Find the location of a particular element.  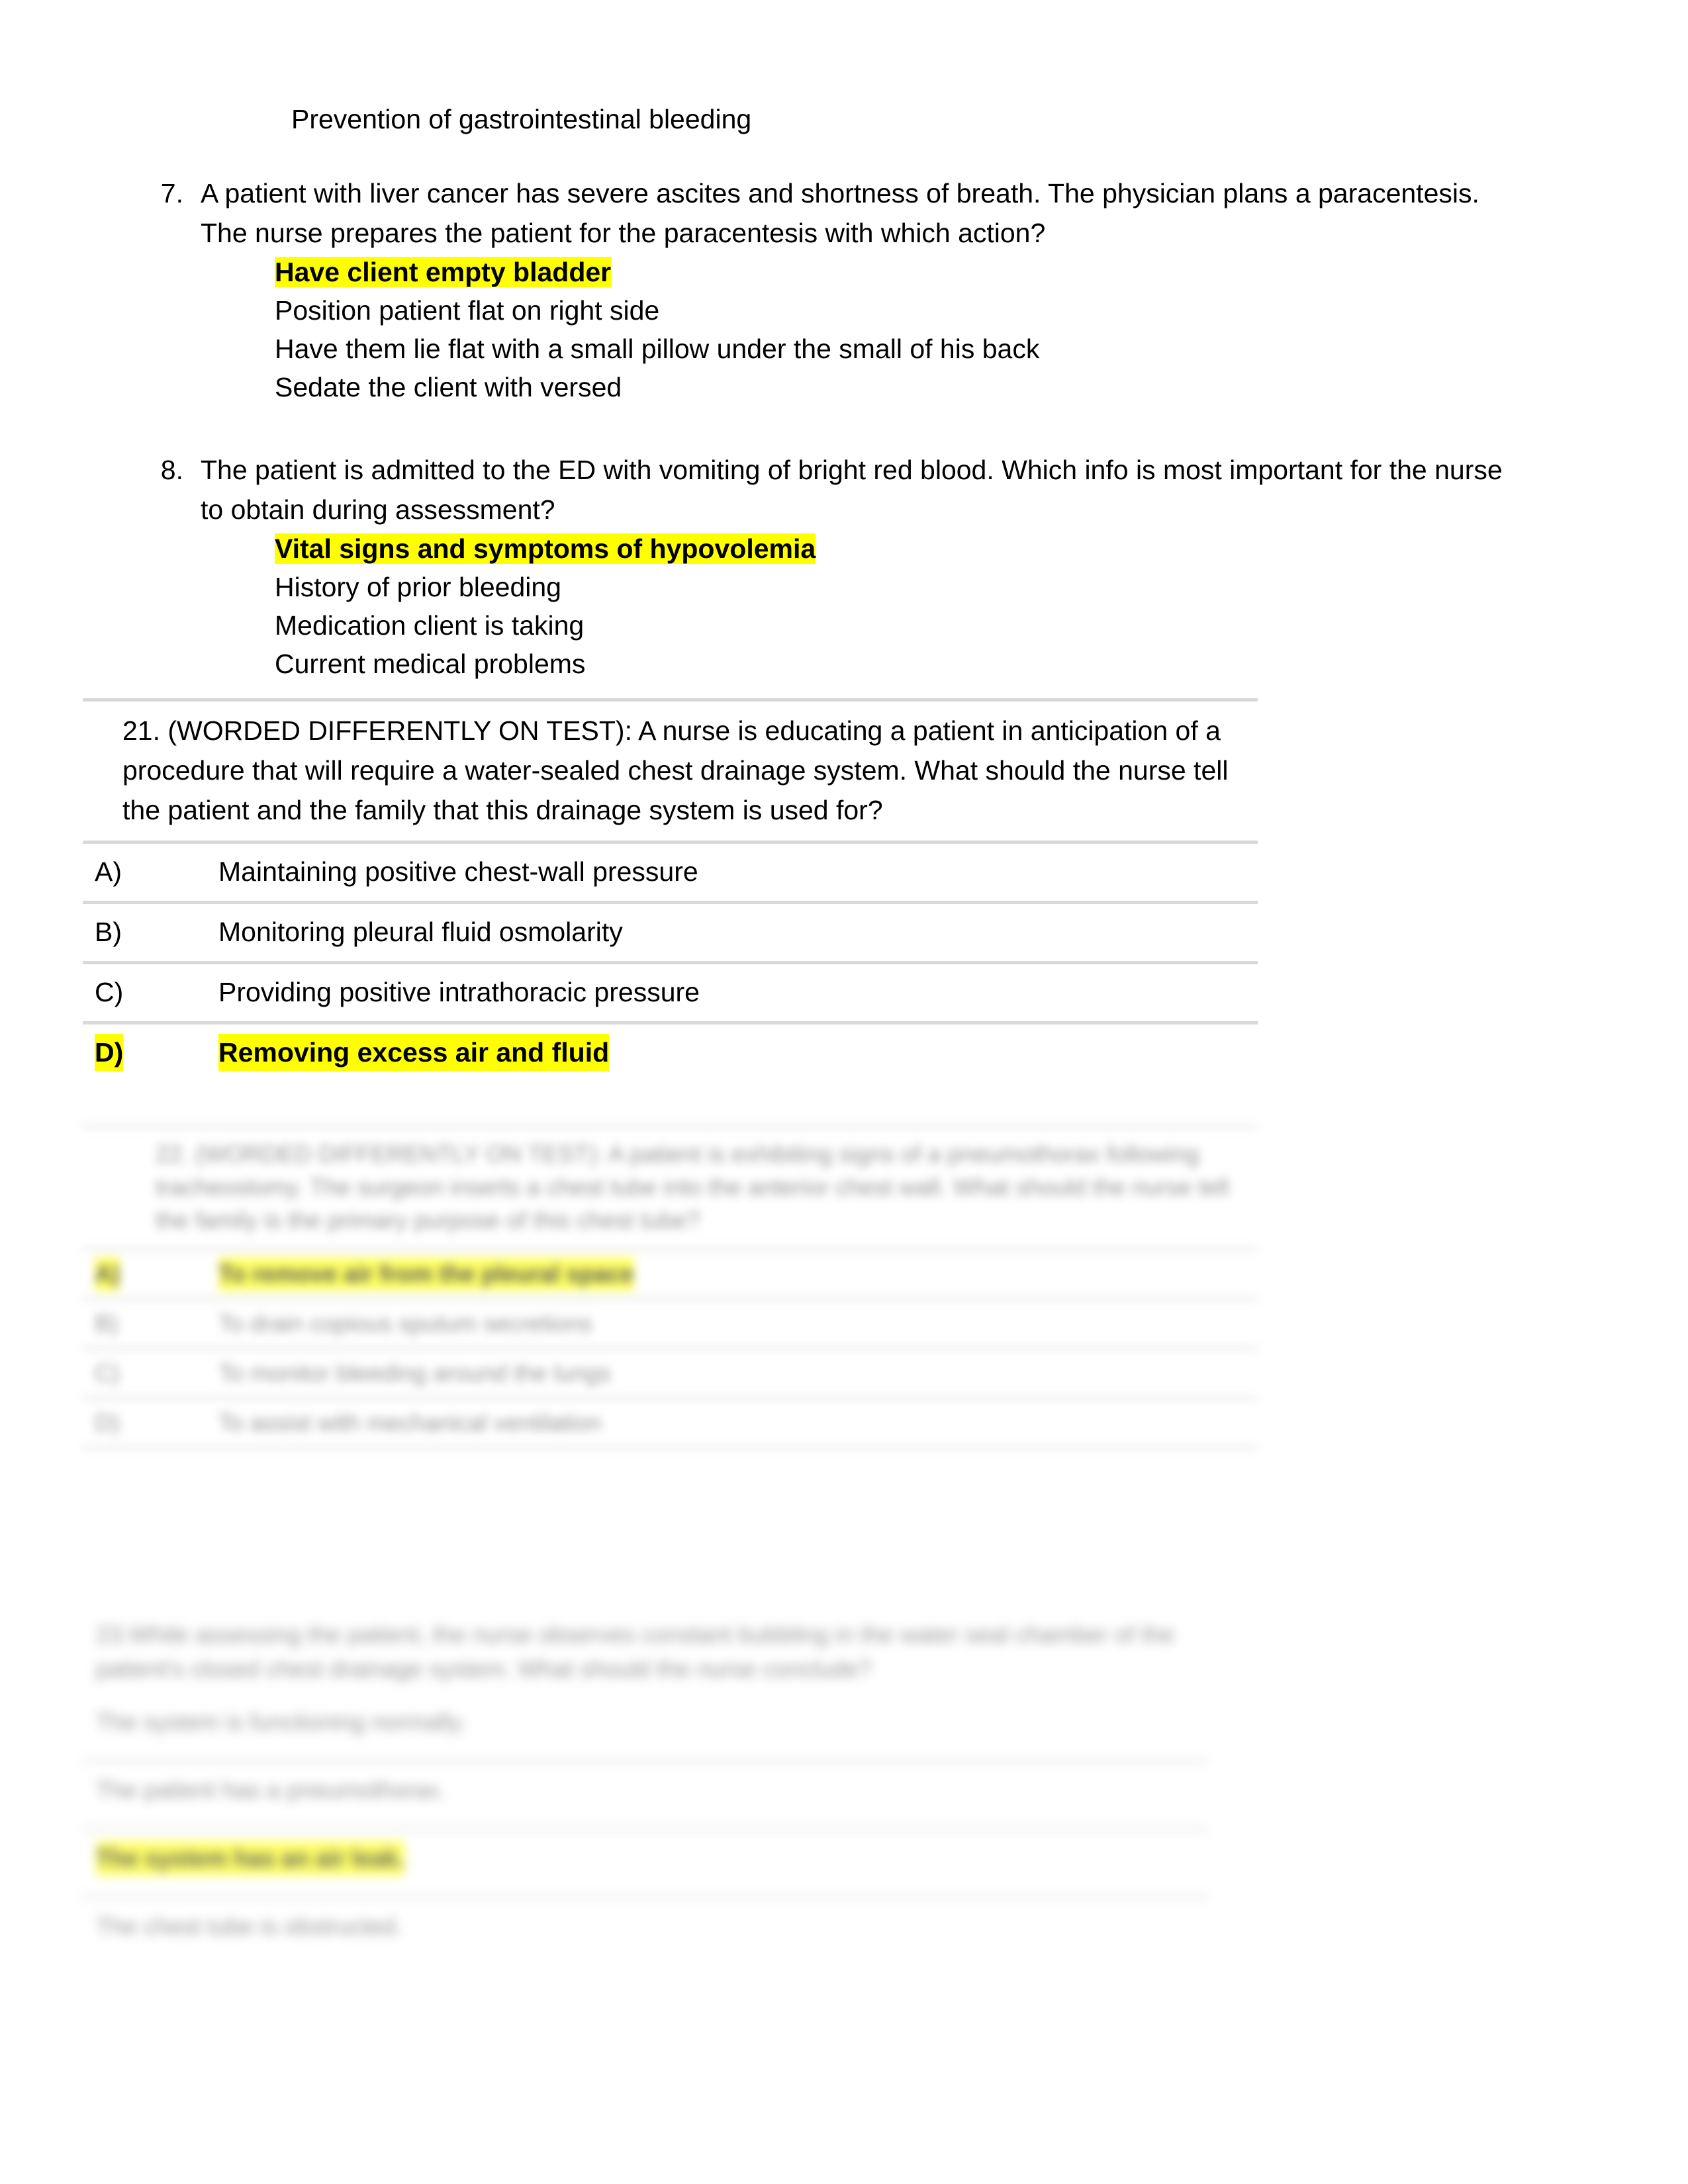

blurred-23-option-4-row: The chest tube is obstructed. is located at coordinates (645, 1931).